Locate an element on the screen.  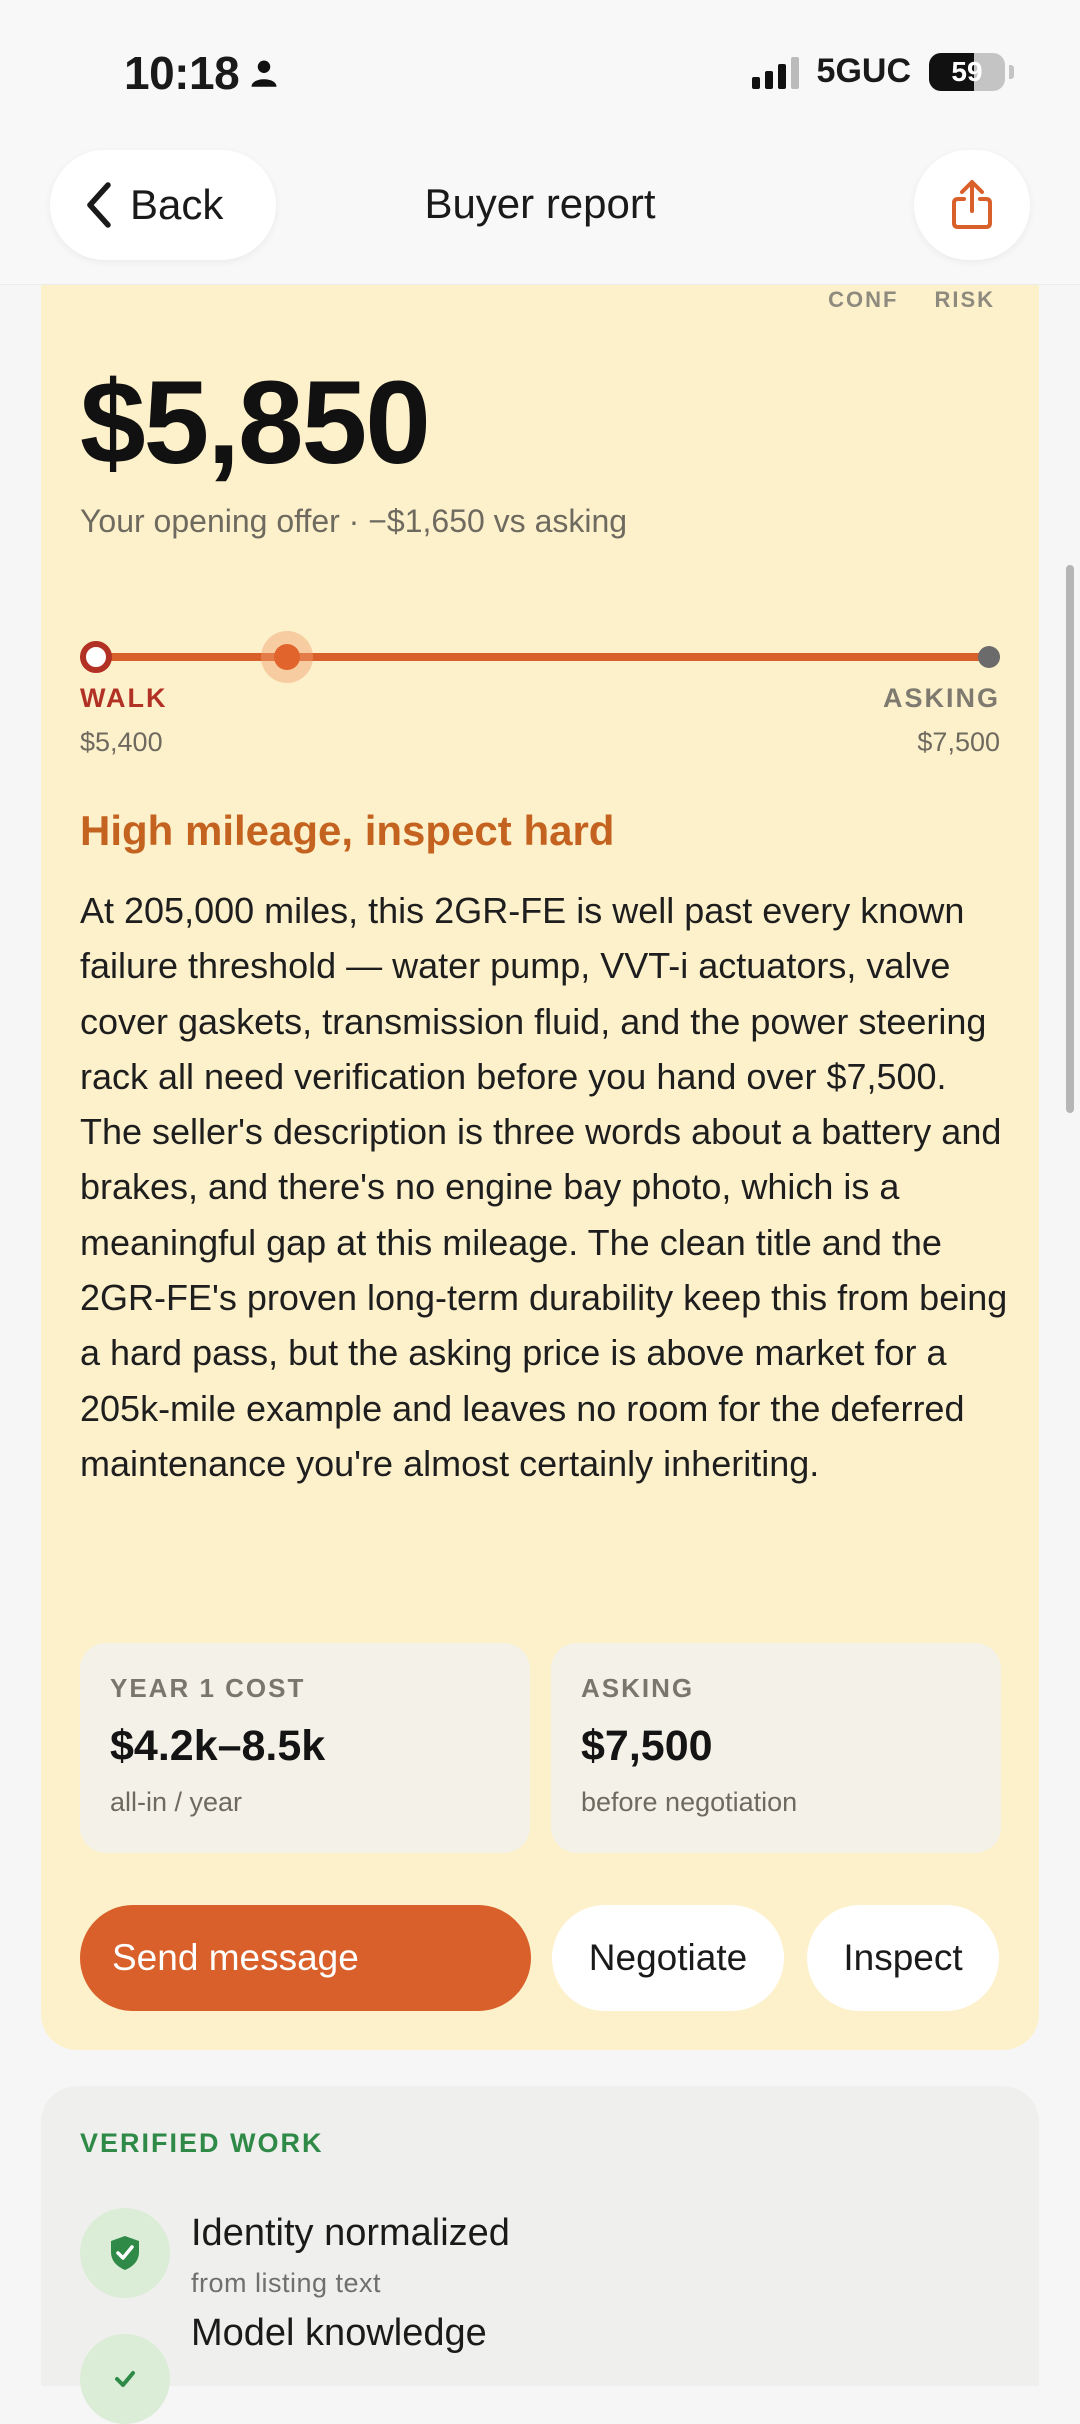
risk-label: RISK is located at coordinates (964, 299).